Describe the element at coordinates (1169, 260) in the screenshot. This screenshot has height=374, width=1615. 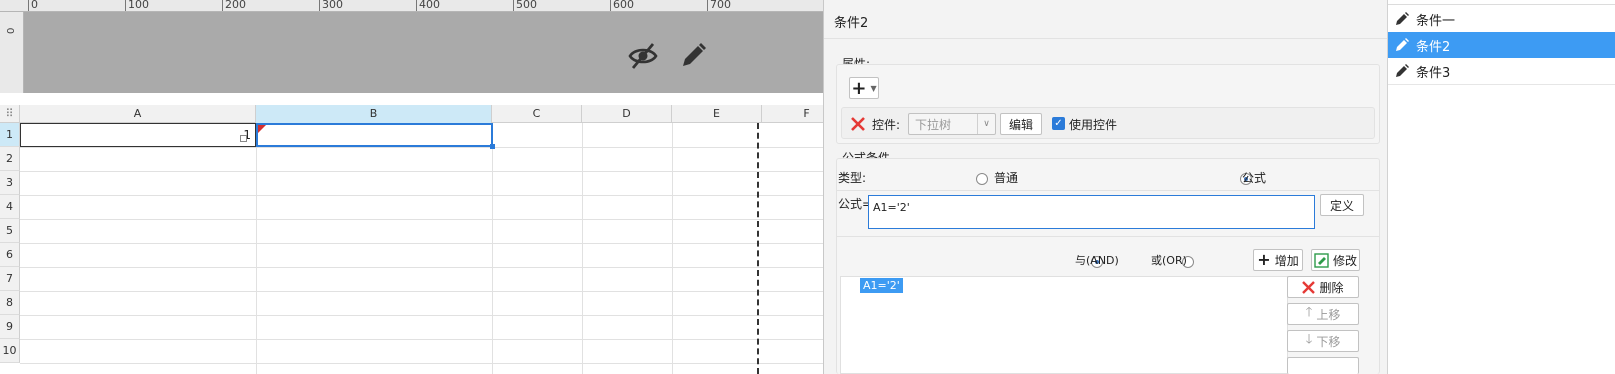
I see `logic-or-label: 或(OR)` at that location.